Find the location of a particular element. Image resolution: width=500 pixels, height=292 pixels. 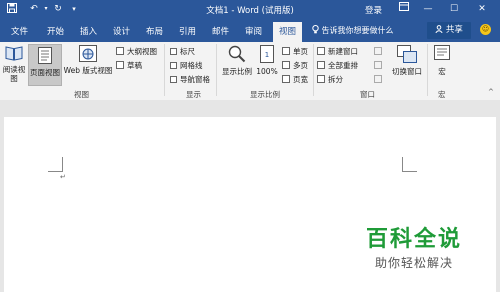

outline-icon is located at coordinates (120, 51).